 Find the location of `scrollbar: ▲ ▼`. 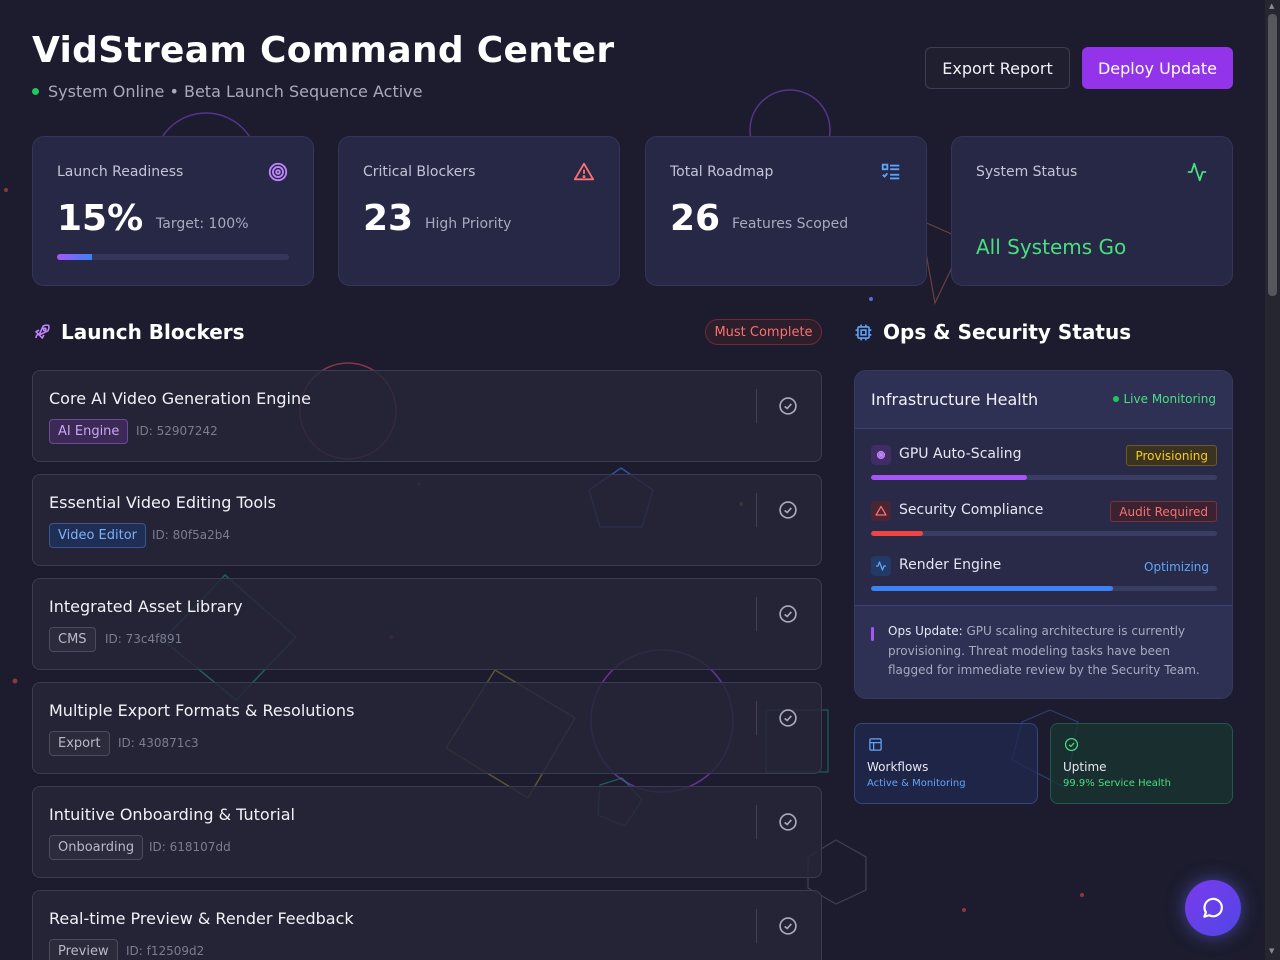

scrollbar: ▲ ▼ is located at coordinates (1272, 480).